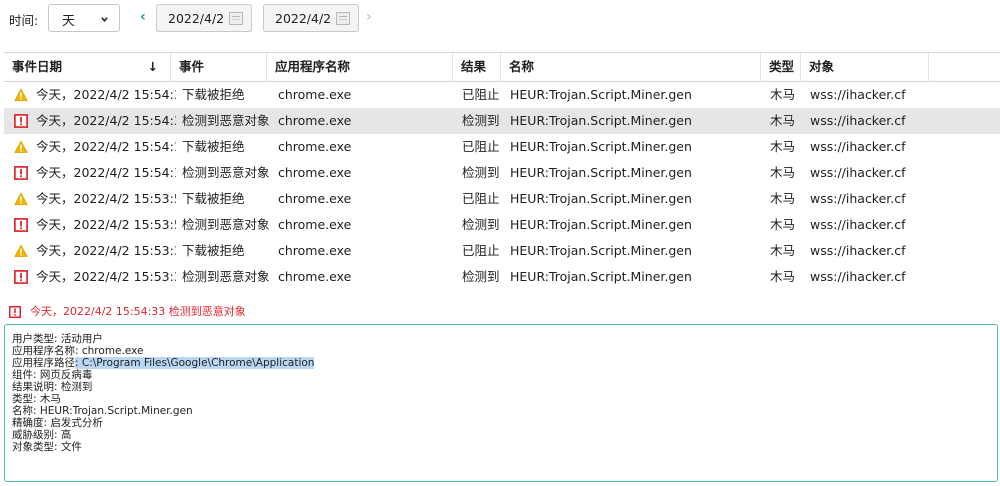 This screenshot has width=1000, height=486. Describe the element at coordinates (781, 67) in the screenshot. I see `column-header-type: 类型` at that location.